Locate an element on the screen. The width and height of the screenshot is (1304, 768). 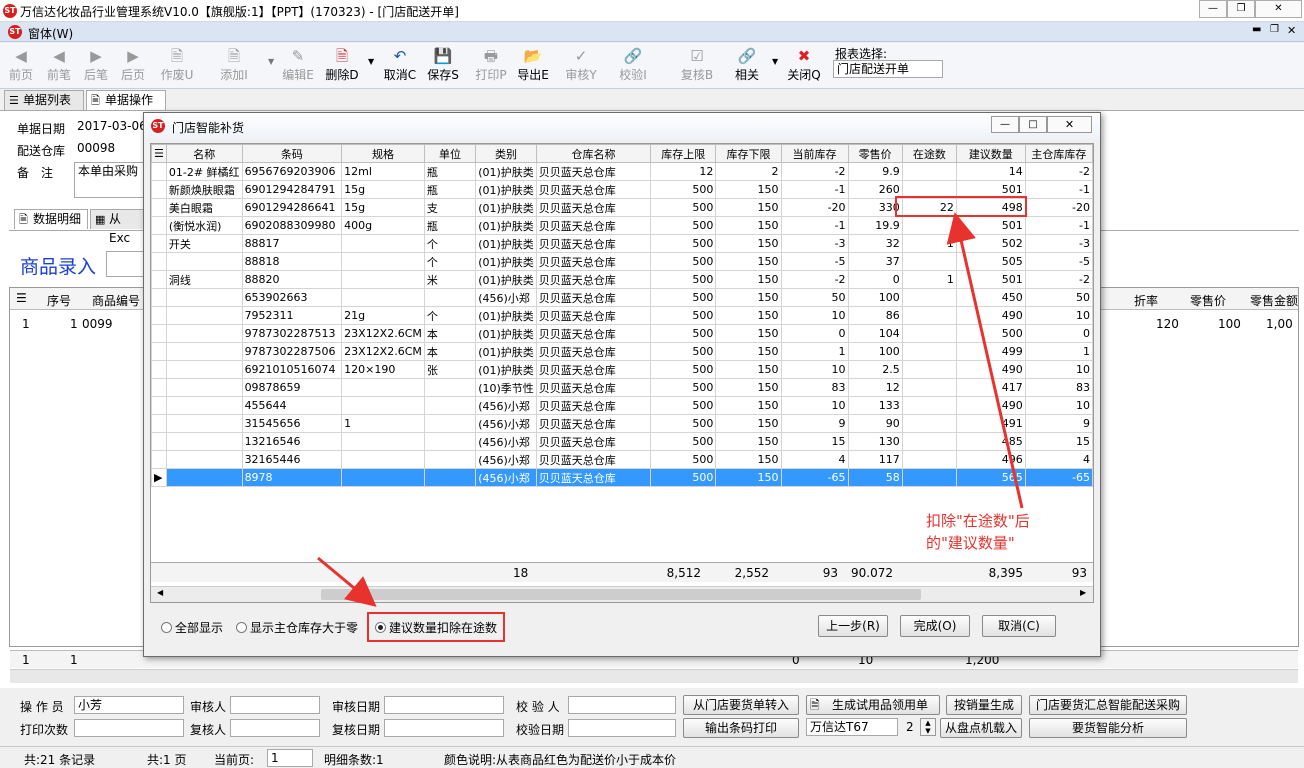
arrow-to-radio is located at coordinates (347, 581).